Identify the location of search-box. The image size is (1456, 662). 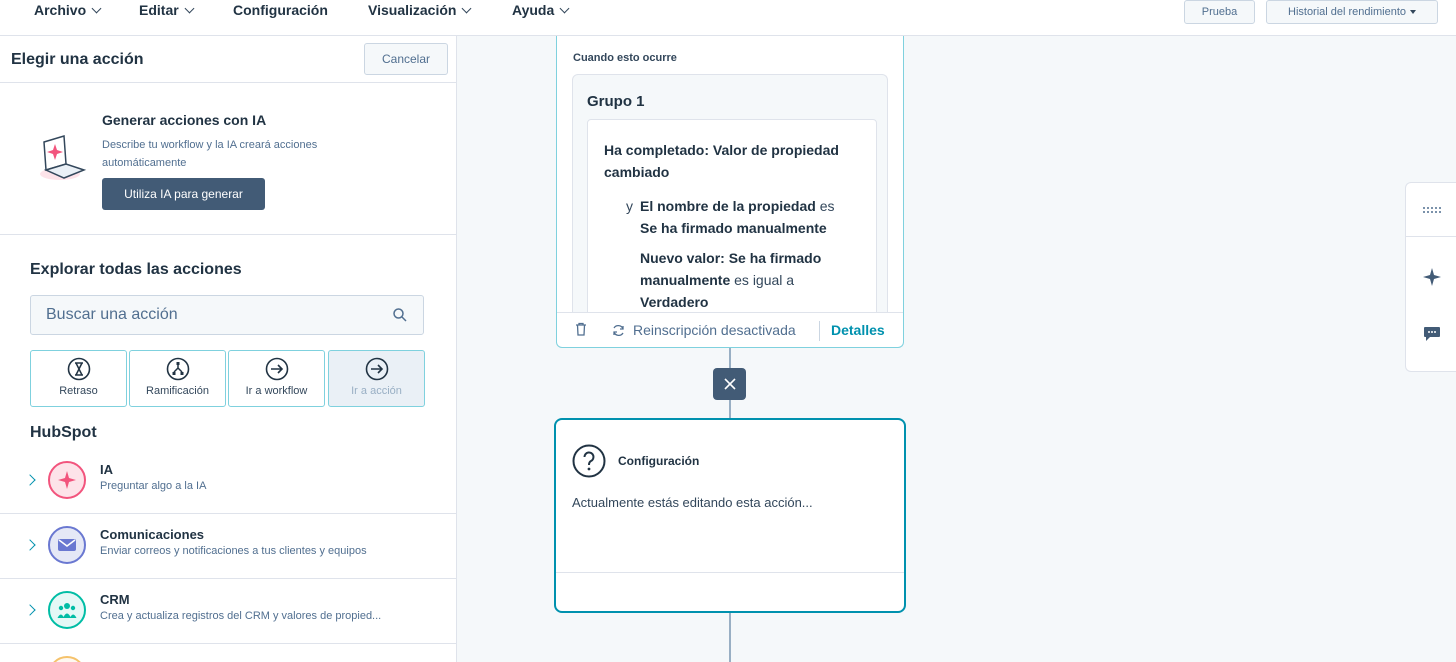
(227, 315).